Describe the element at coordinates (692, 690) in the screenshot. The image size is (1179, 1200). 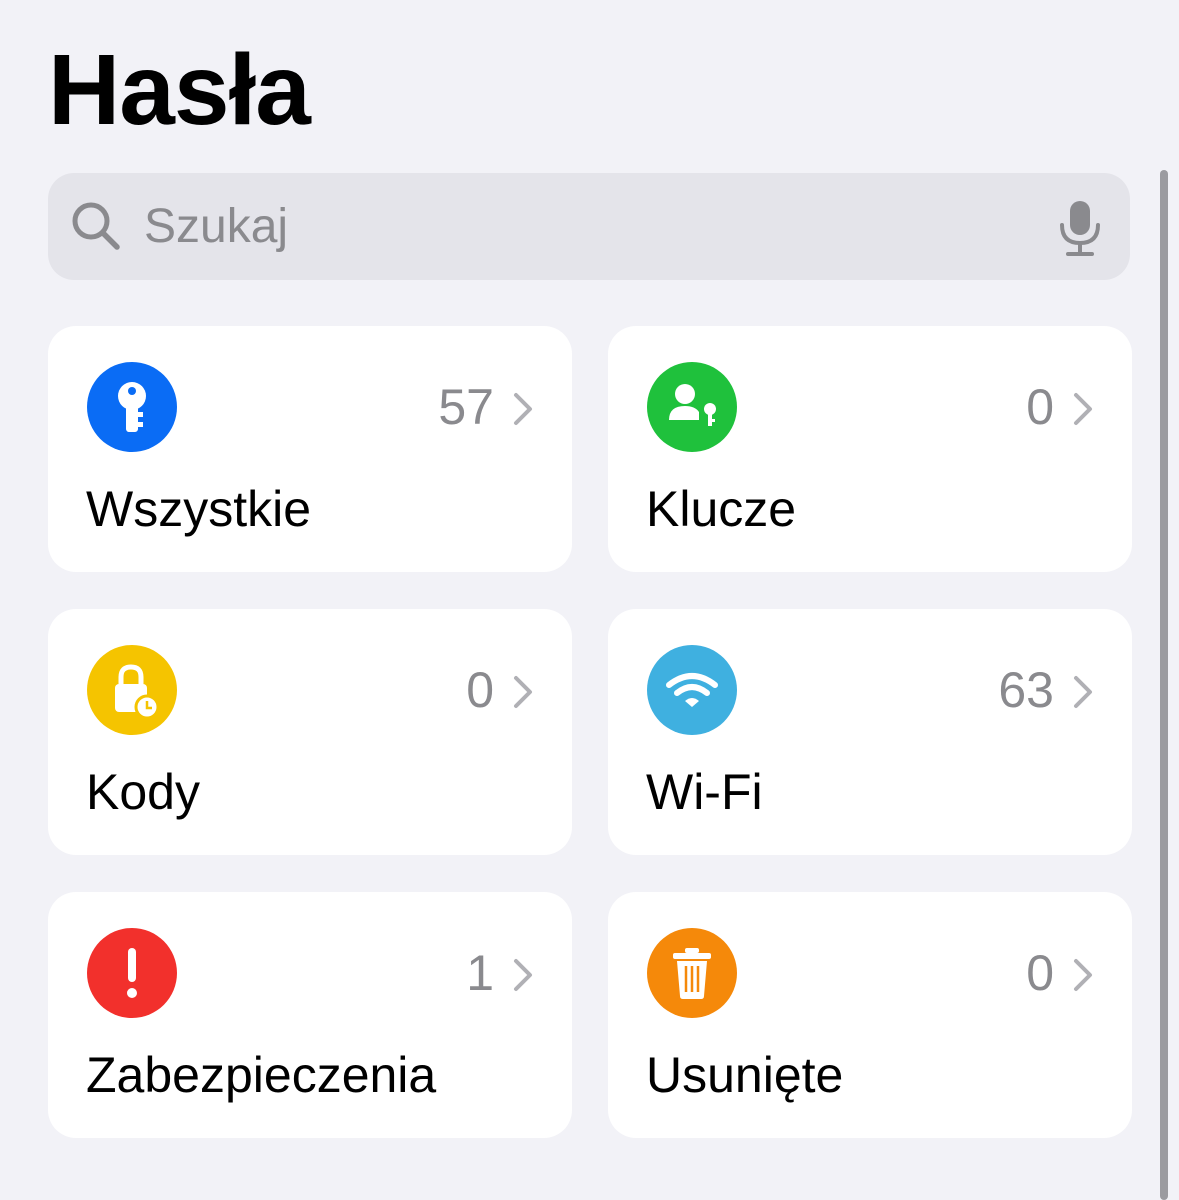
I see `wifi-icon` at that location.